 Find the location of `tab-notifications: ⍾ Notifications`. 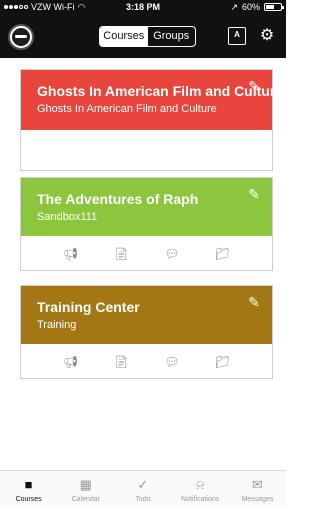

tab-notifications: ⍾ Notifications is located at coordinates (200, 489).